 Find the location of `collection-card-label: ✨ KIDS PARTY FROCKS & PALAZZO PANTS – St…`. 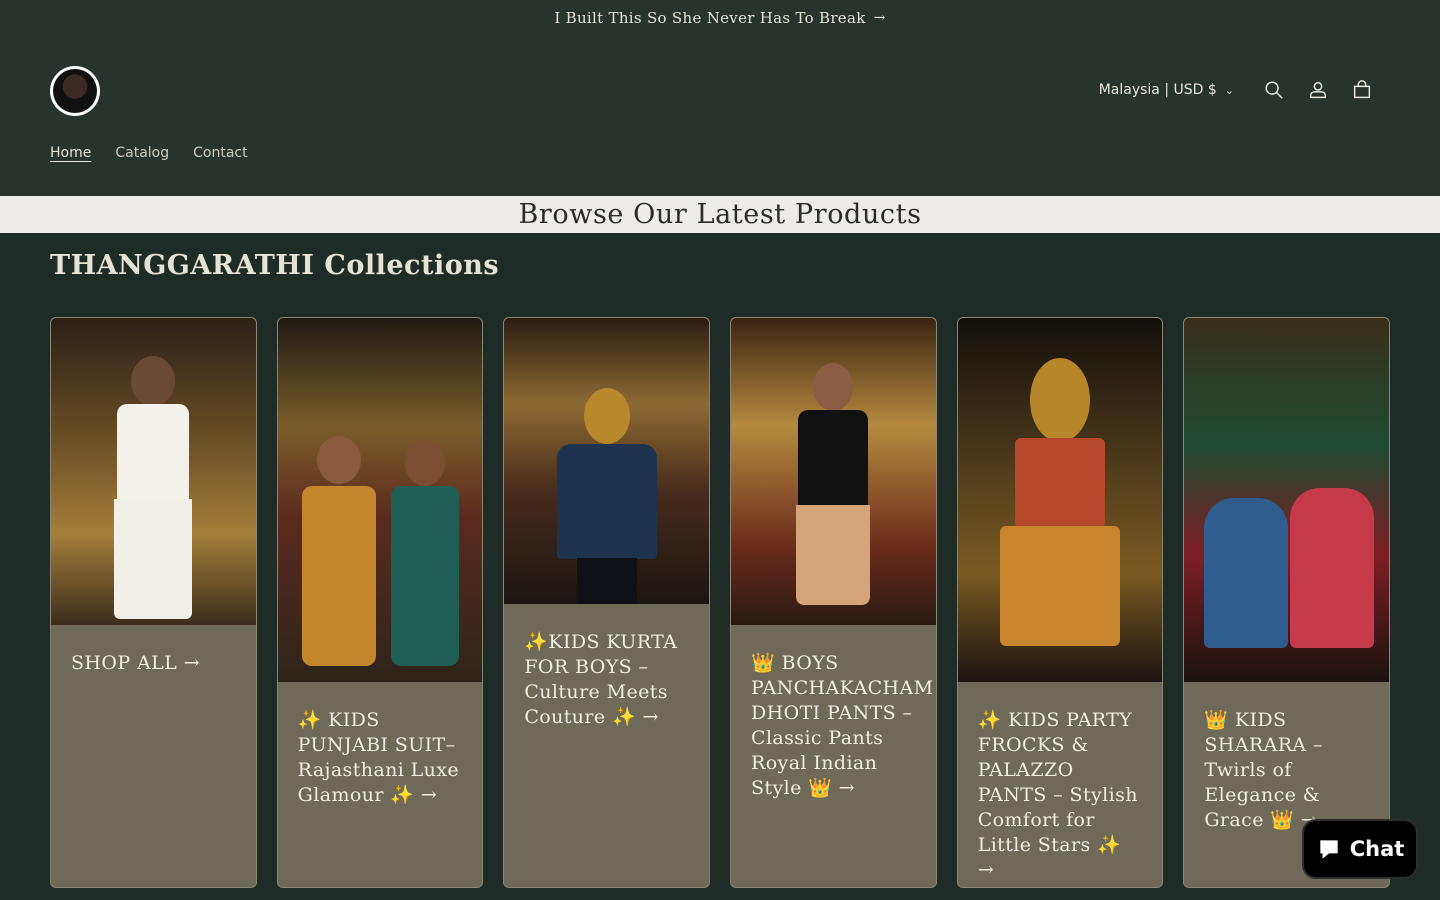

collection-card-label: ✨ KIDS PARTY FROCKS & PALAZZO PANTS – St… is located at coordinates (1057, 795).